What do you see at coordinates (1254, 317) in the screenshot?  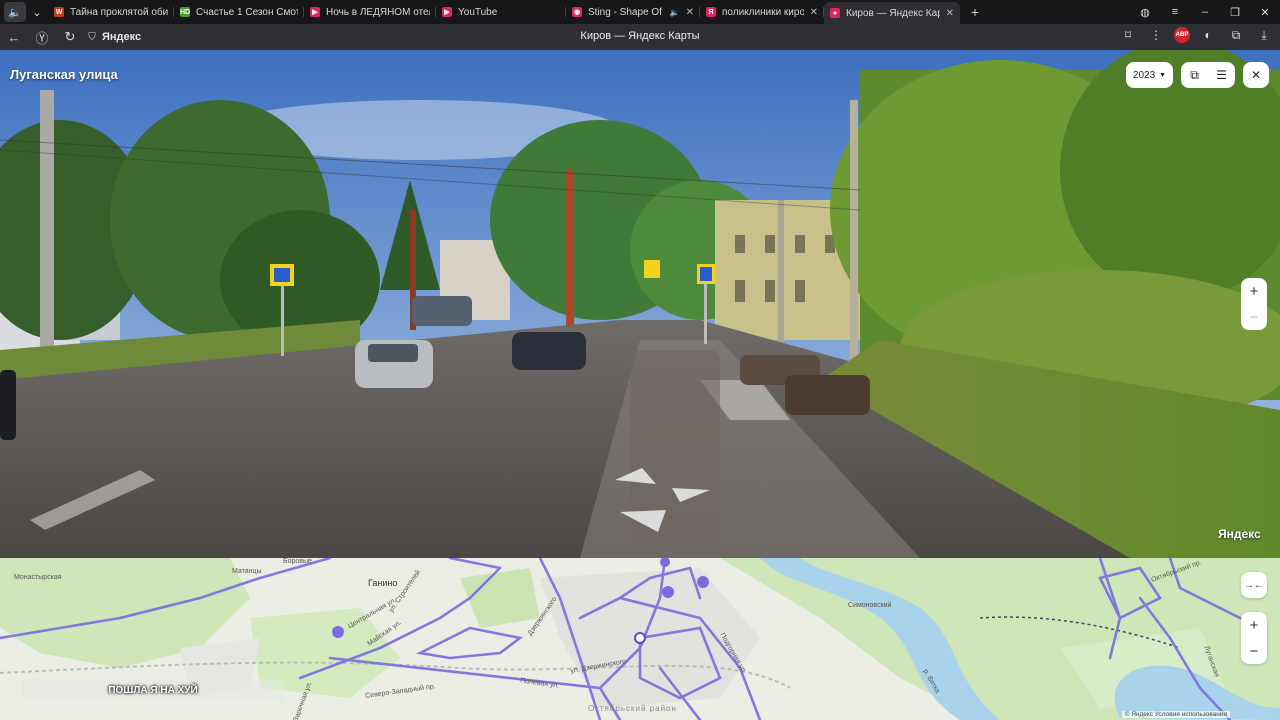 I see `zoom-out-button: −` at bounding box center [1254, 317].